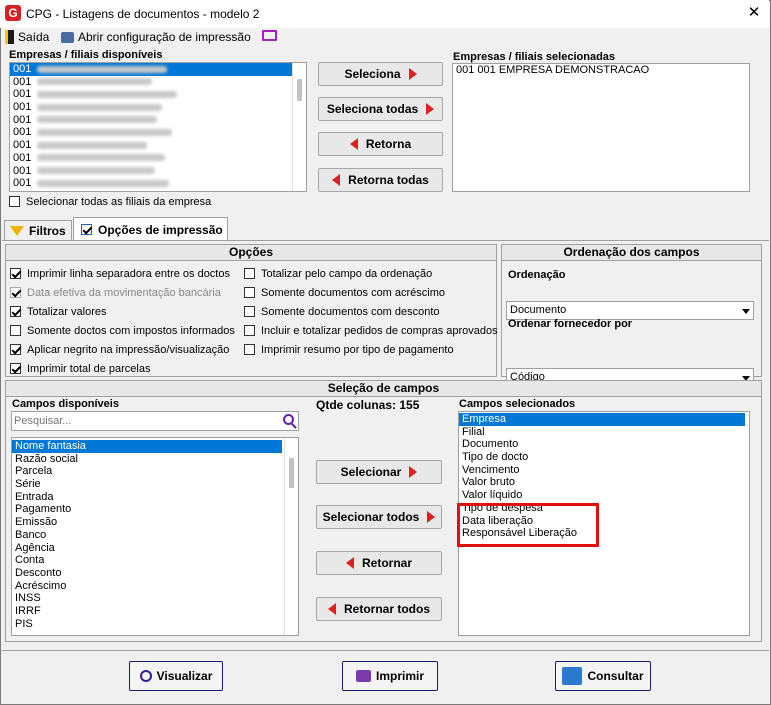 Image resolution: width=771 pixels, height=705 pixels. What do you see at coordinates (147, 509) in the screenshot?
I see `list-item: Pagamento` at bounding box center [147, 509].